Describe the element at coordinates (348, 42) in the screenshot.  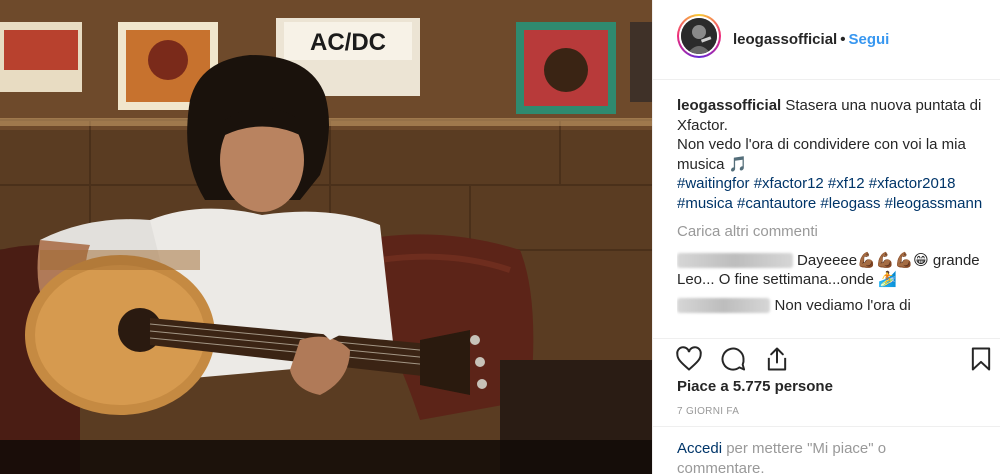
I see `poster-acdc-text: AC/DC` at that location.